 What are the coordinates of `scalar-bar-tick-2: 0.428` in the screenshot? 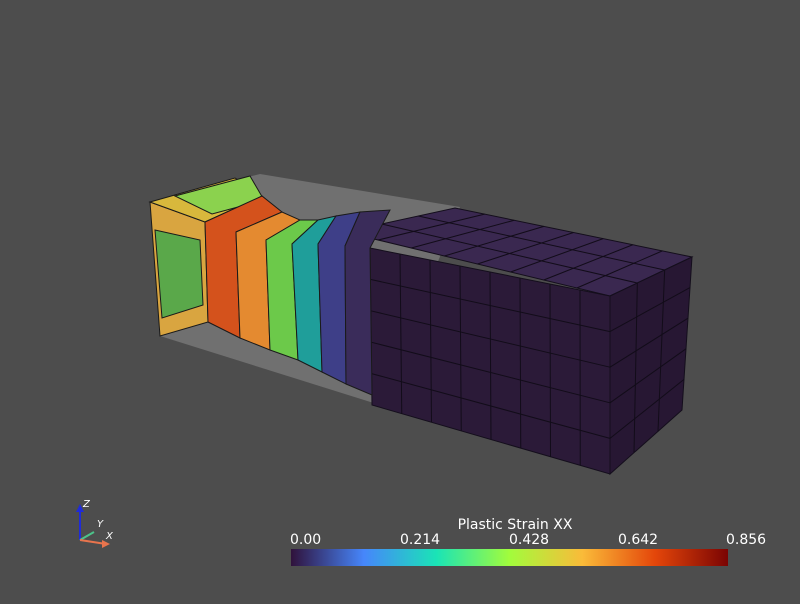 It's located at (529, 540).